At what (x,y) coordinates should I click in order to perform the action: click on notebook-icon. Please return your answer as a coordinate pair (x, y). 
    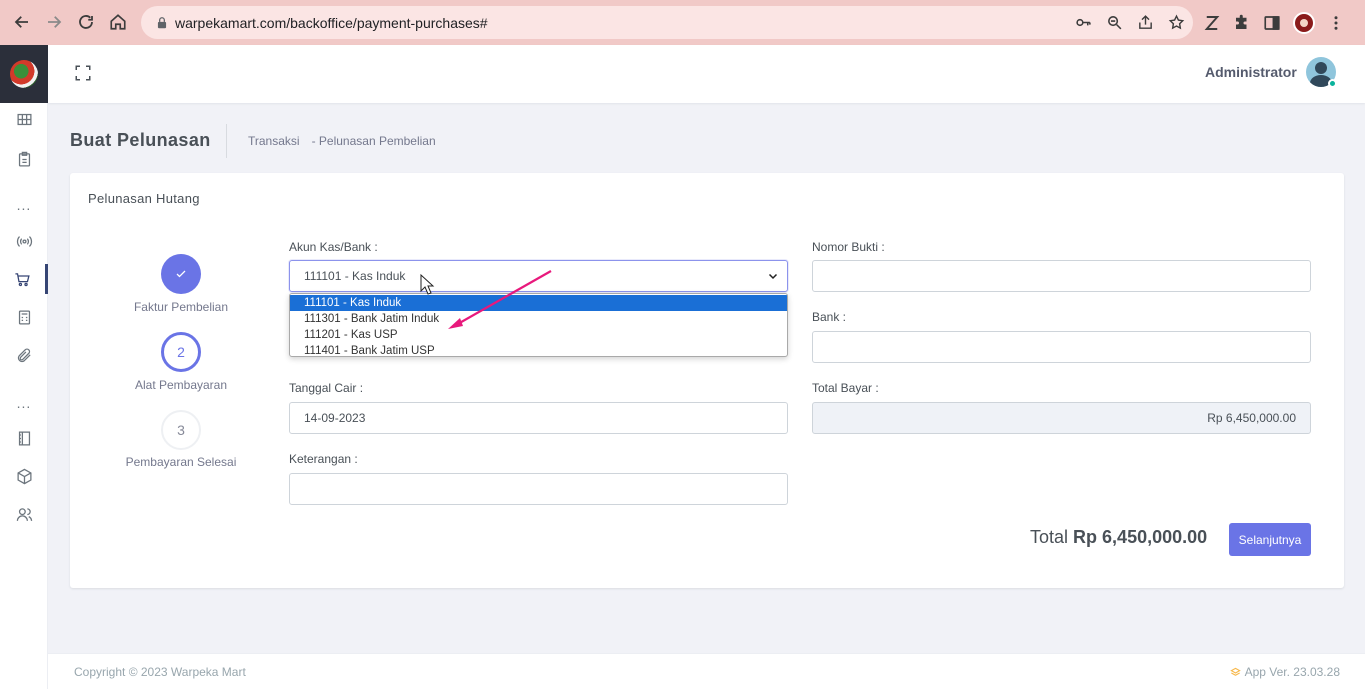
    Looking at the image, I should click on (24, 438).